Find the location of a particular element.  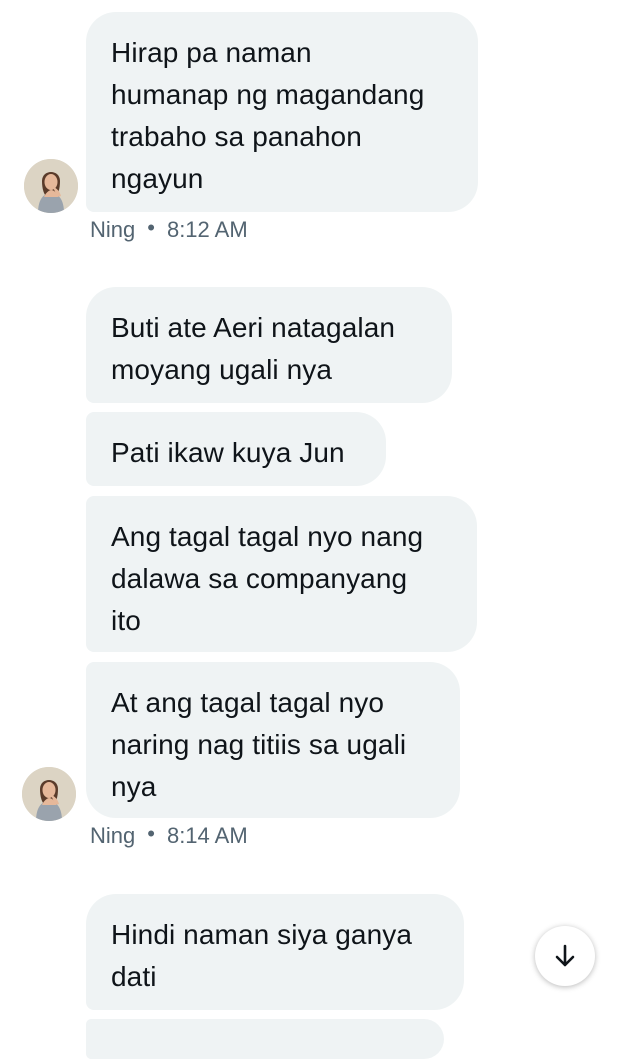

message-text: Pati ikaw kuya Jun is located at coordinates (228, 452).